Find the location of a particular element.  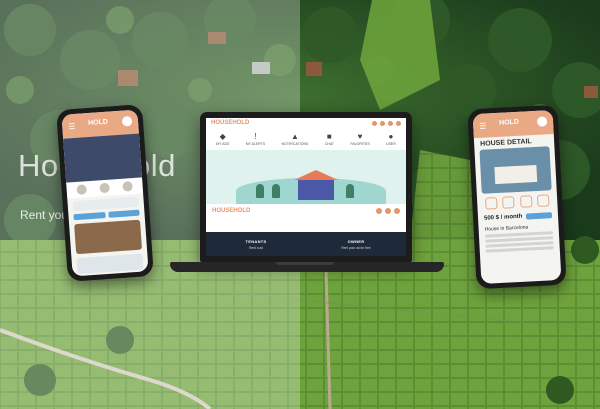

laptop-hero-illustration is located at coordinates (306, 177).